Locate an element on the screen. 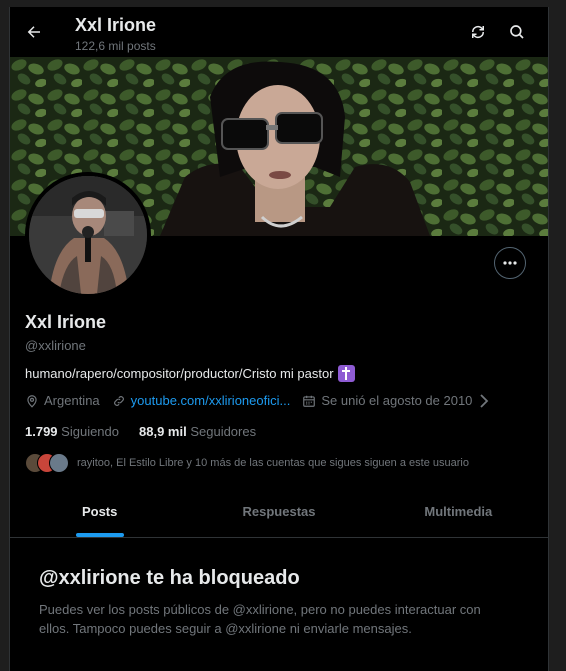 The image size is (566, 671). following-link: 1.799 Siguiendo is located at coordinates (72, 431).